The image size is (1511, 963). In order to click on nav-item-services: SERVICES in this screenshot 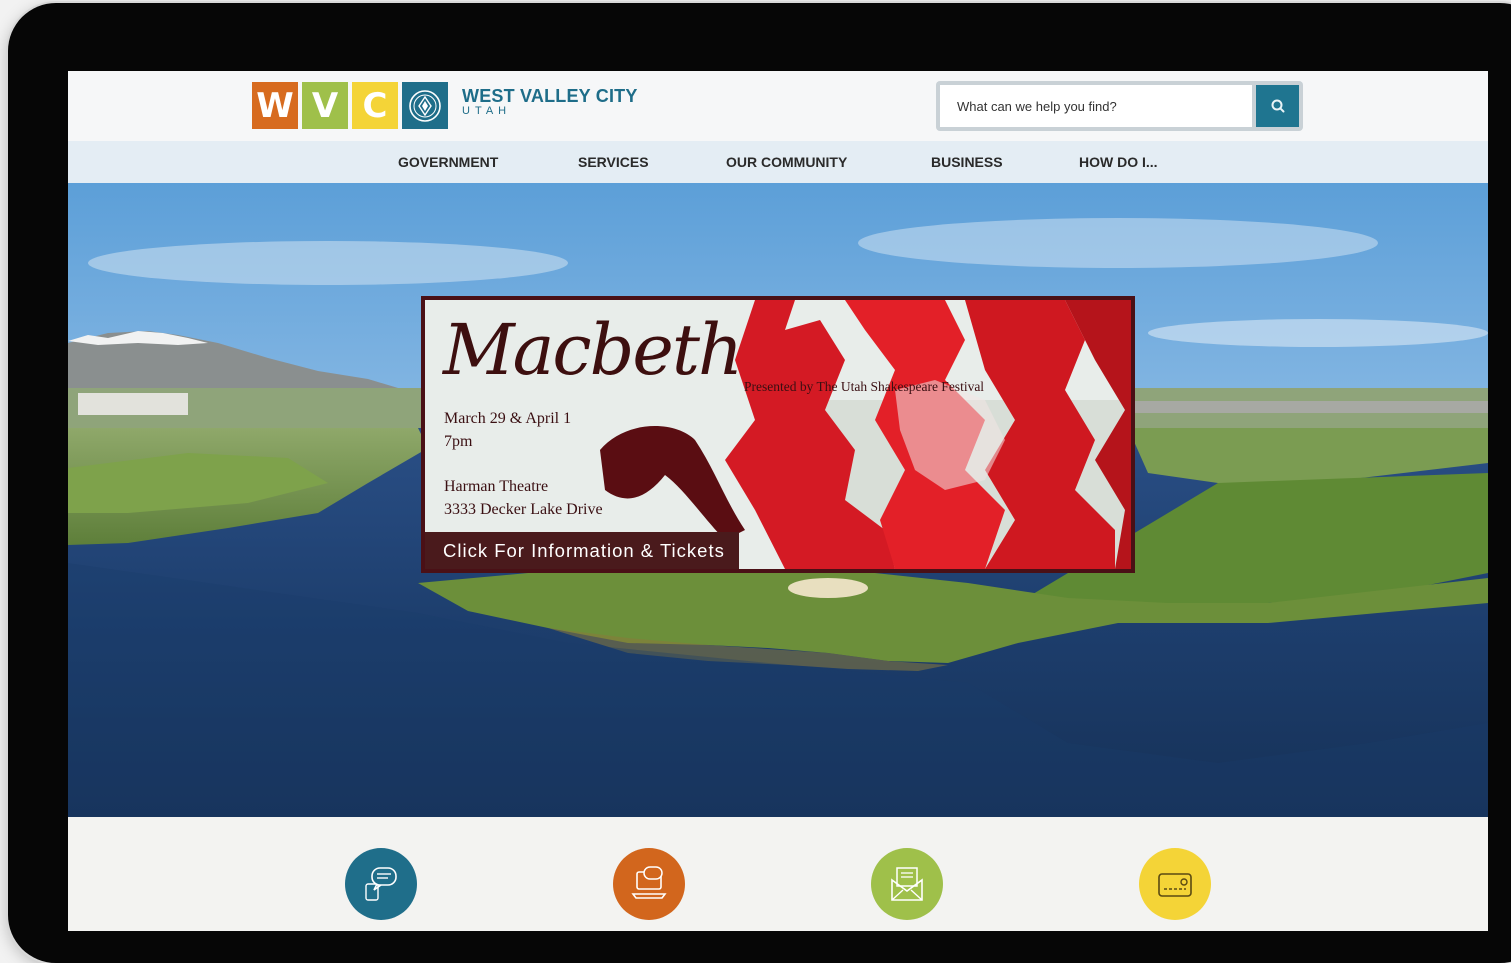, I will do `click(613, 162)`.